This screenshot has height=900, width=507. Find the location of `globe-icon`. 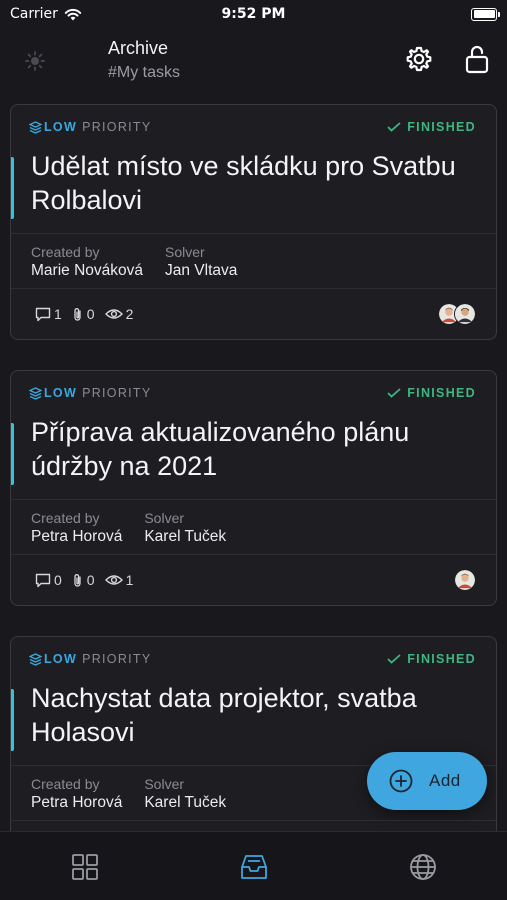

globe-icon is located at coordinates (422, 867).